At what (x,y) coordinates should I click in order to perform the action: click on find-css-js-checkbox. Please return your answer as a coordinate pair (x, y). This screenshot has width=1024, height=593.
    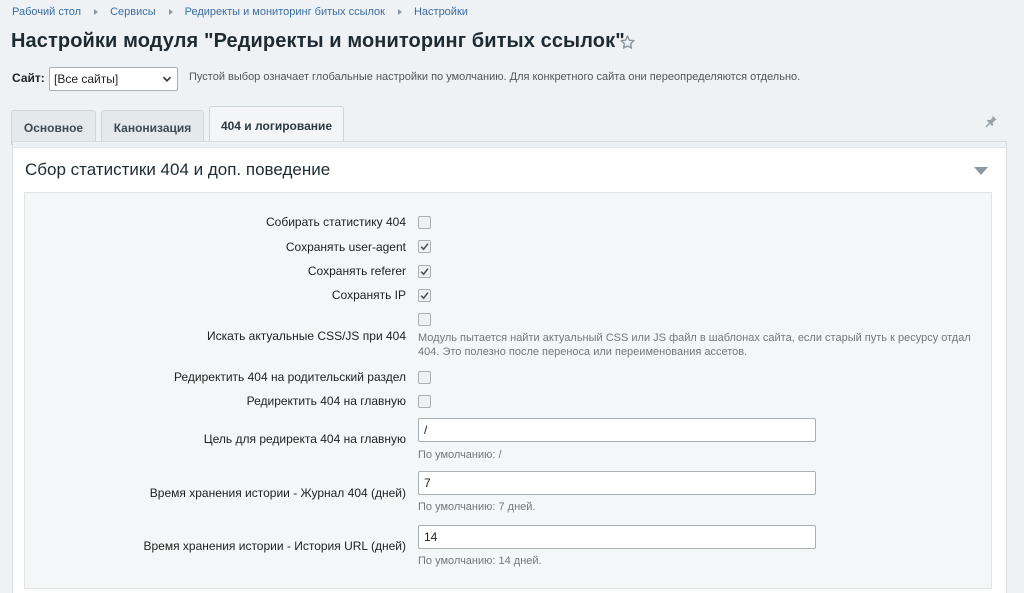
    Looking at the image, I should click on (424, 319).